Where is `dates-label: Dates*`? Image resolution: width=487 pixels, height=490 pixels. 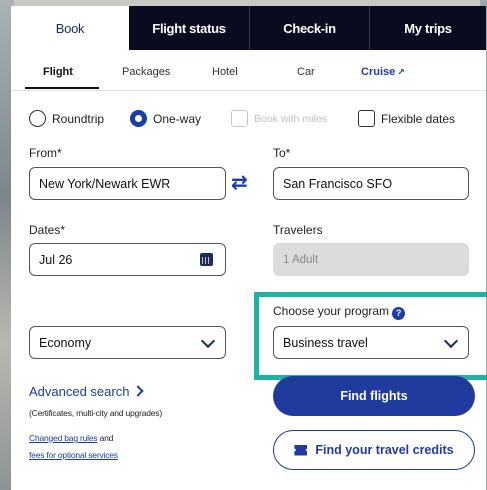
dates-label: Dates* is located at coordinates (47, 230).